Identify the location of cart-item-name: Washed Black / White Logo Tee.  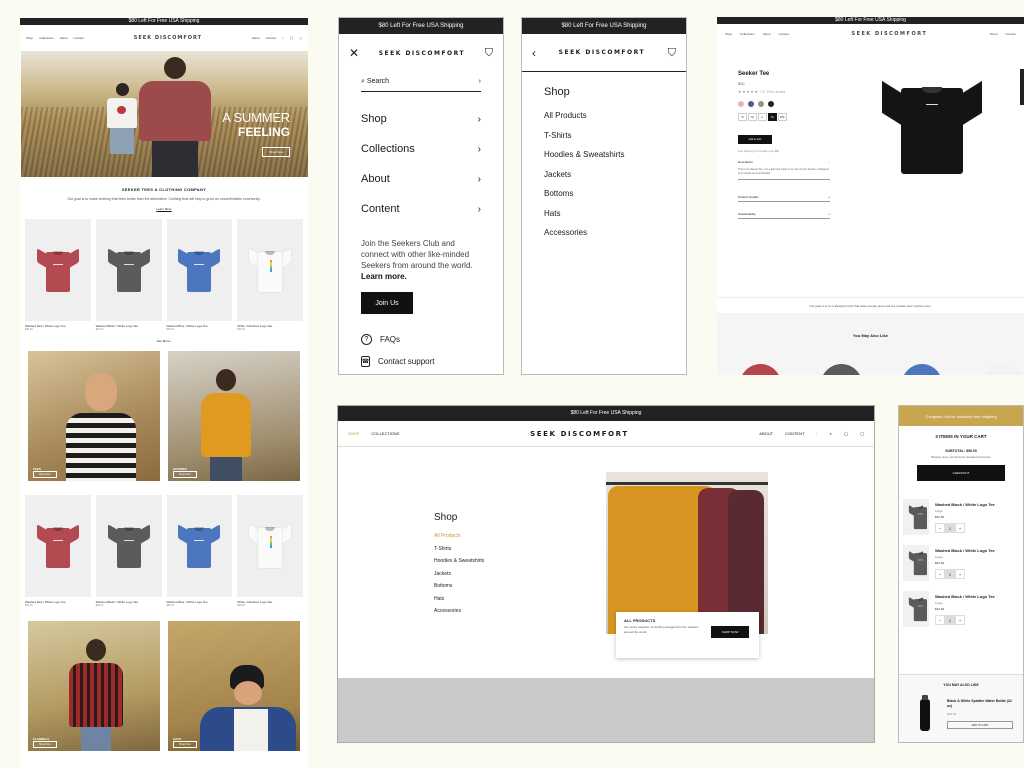
(965, 504).